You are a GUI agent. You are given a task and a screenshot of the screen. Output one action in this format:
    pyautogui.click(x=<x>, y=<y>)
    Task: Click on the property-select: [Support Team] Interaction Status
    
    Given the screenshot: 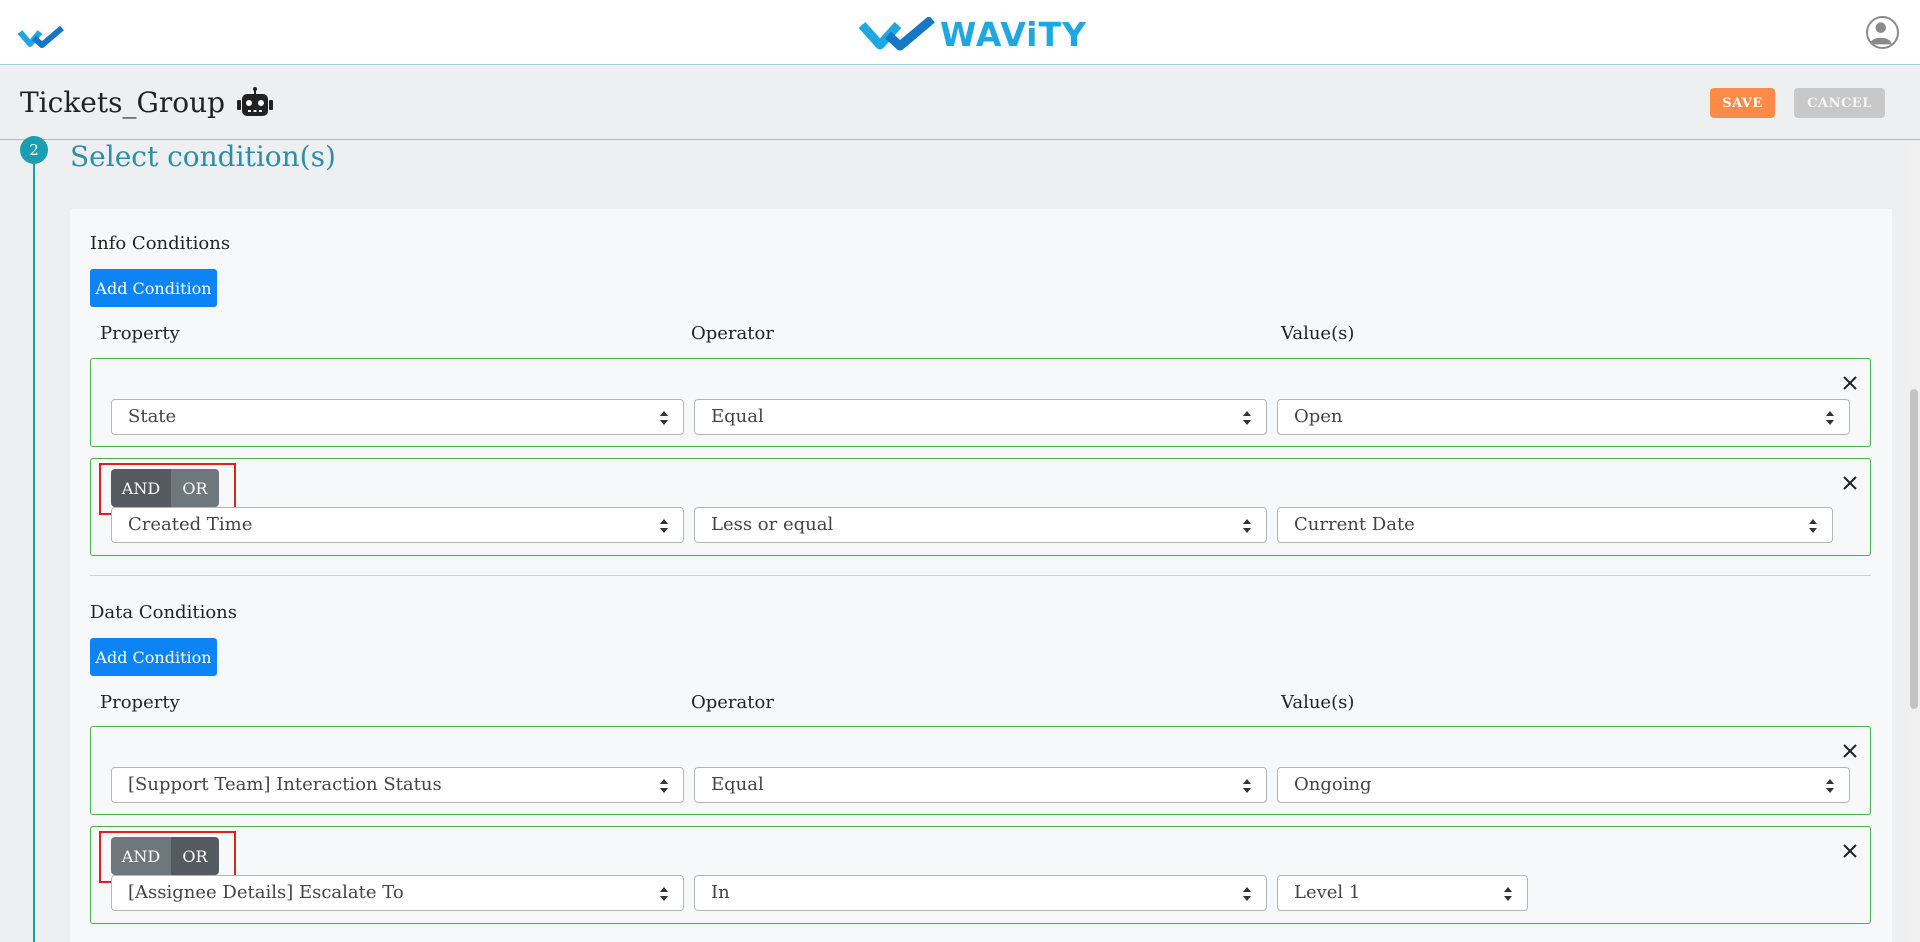 What is the action you would take?
    pyautogui.click(x=397, y=785)
    